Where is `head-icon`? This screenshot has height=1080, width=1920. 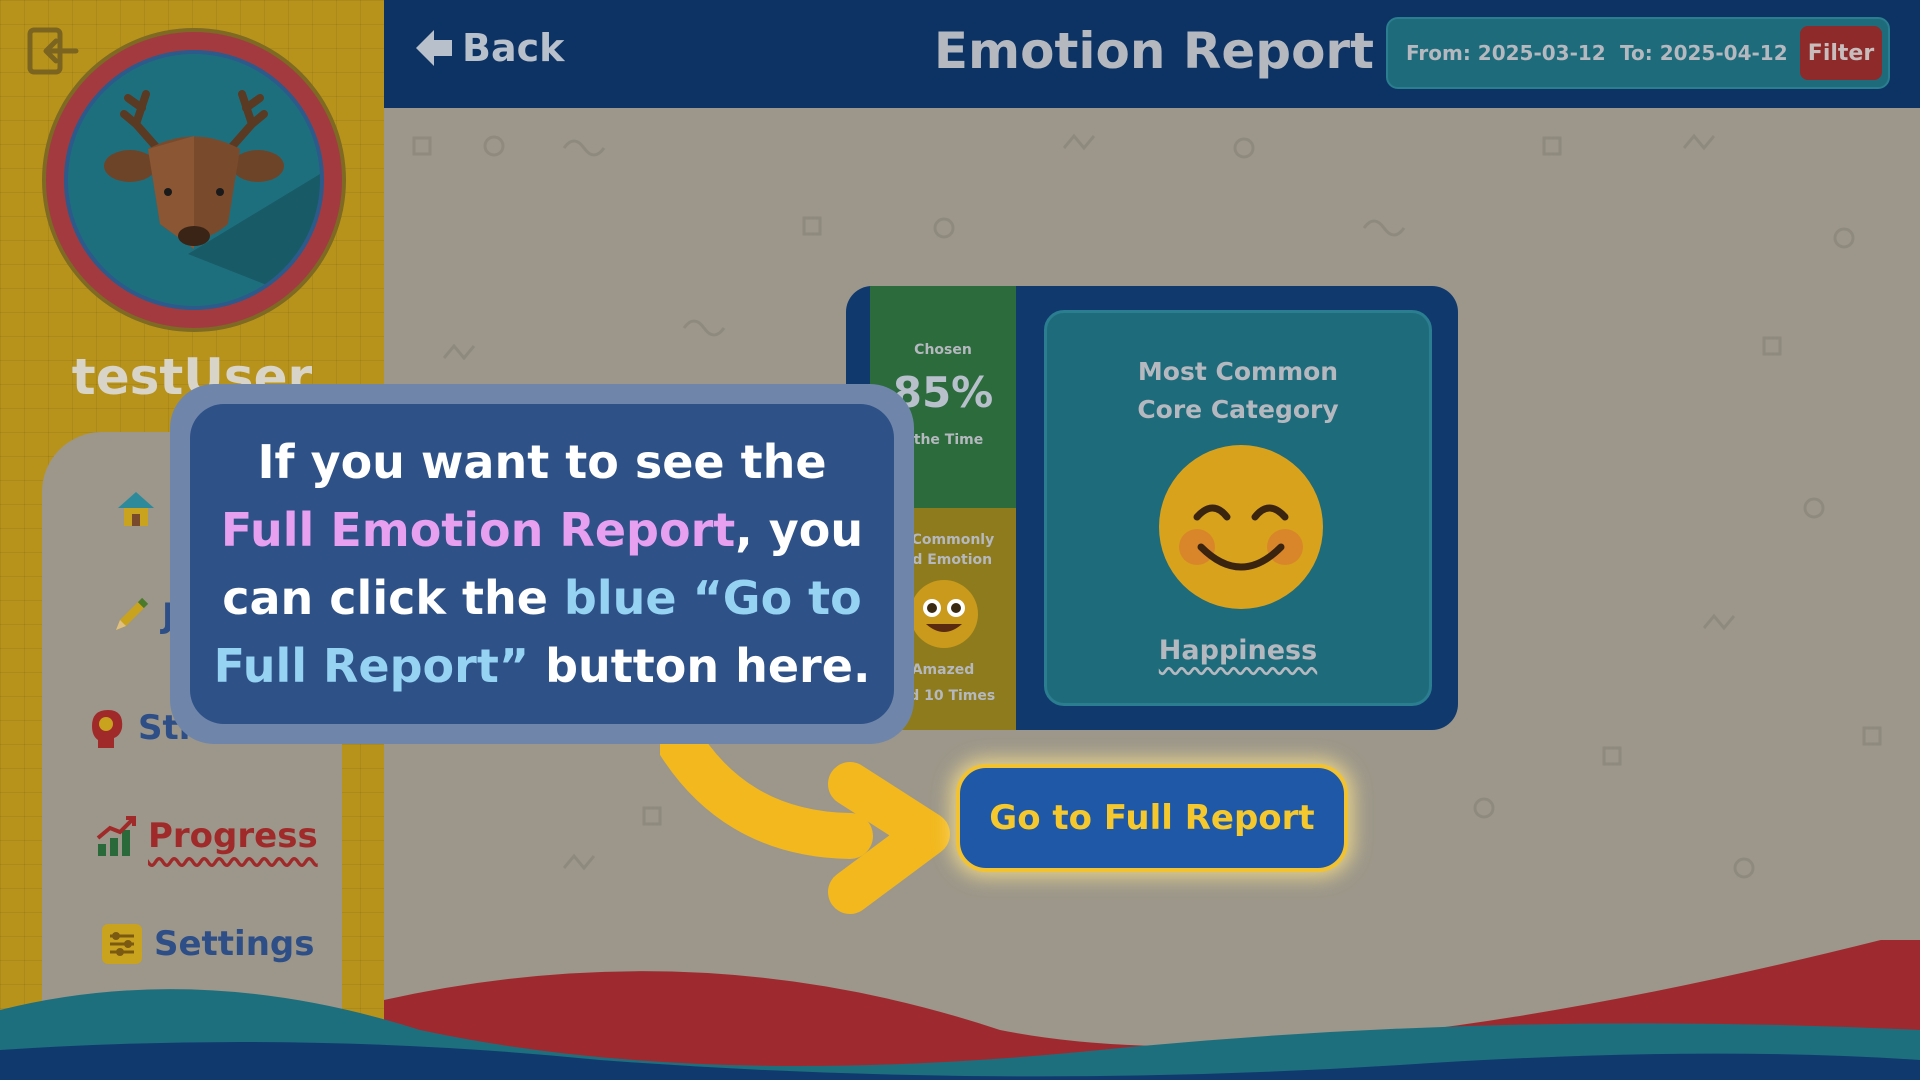 head-icon is located at coordinates (106, 728).